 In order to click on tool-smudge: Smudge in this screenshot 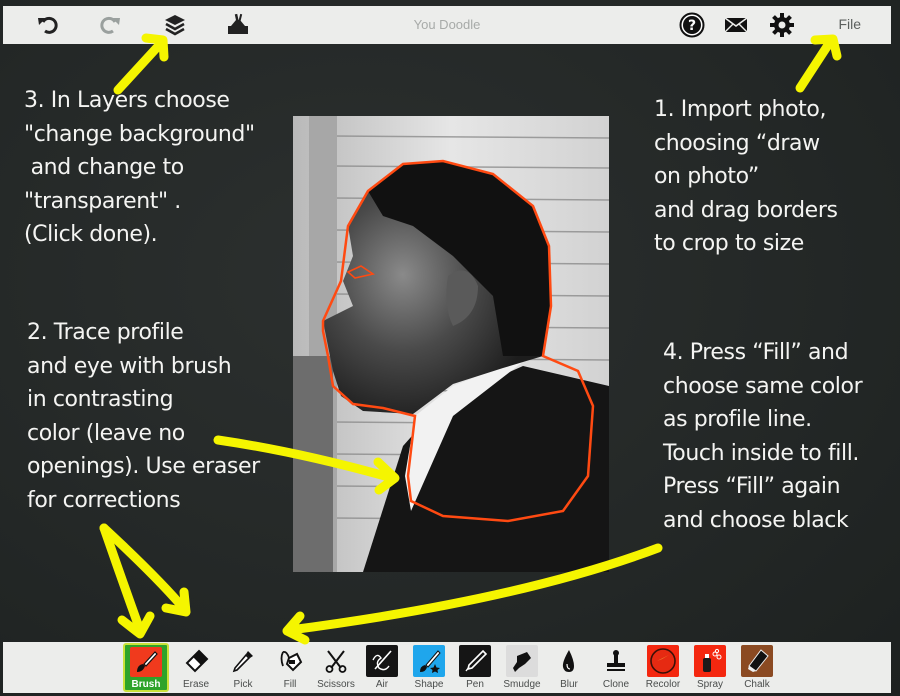, I will do `click(522, 667)`.